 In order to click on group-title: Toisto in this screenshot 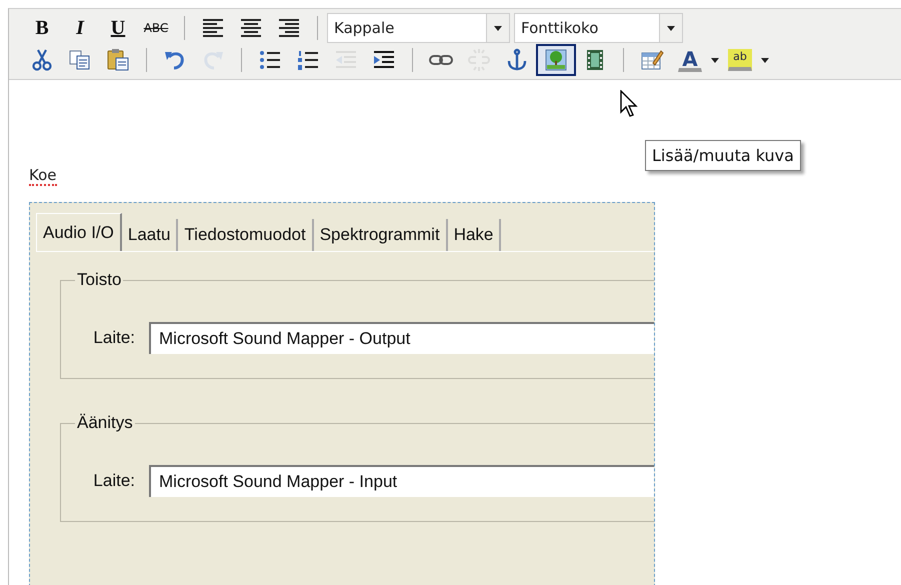, I will do `click(99, 280)`.